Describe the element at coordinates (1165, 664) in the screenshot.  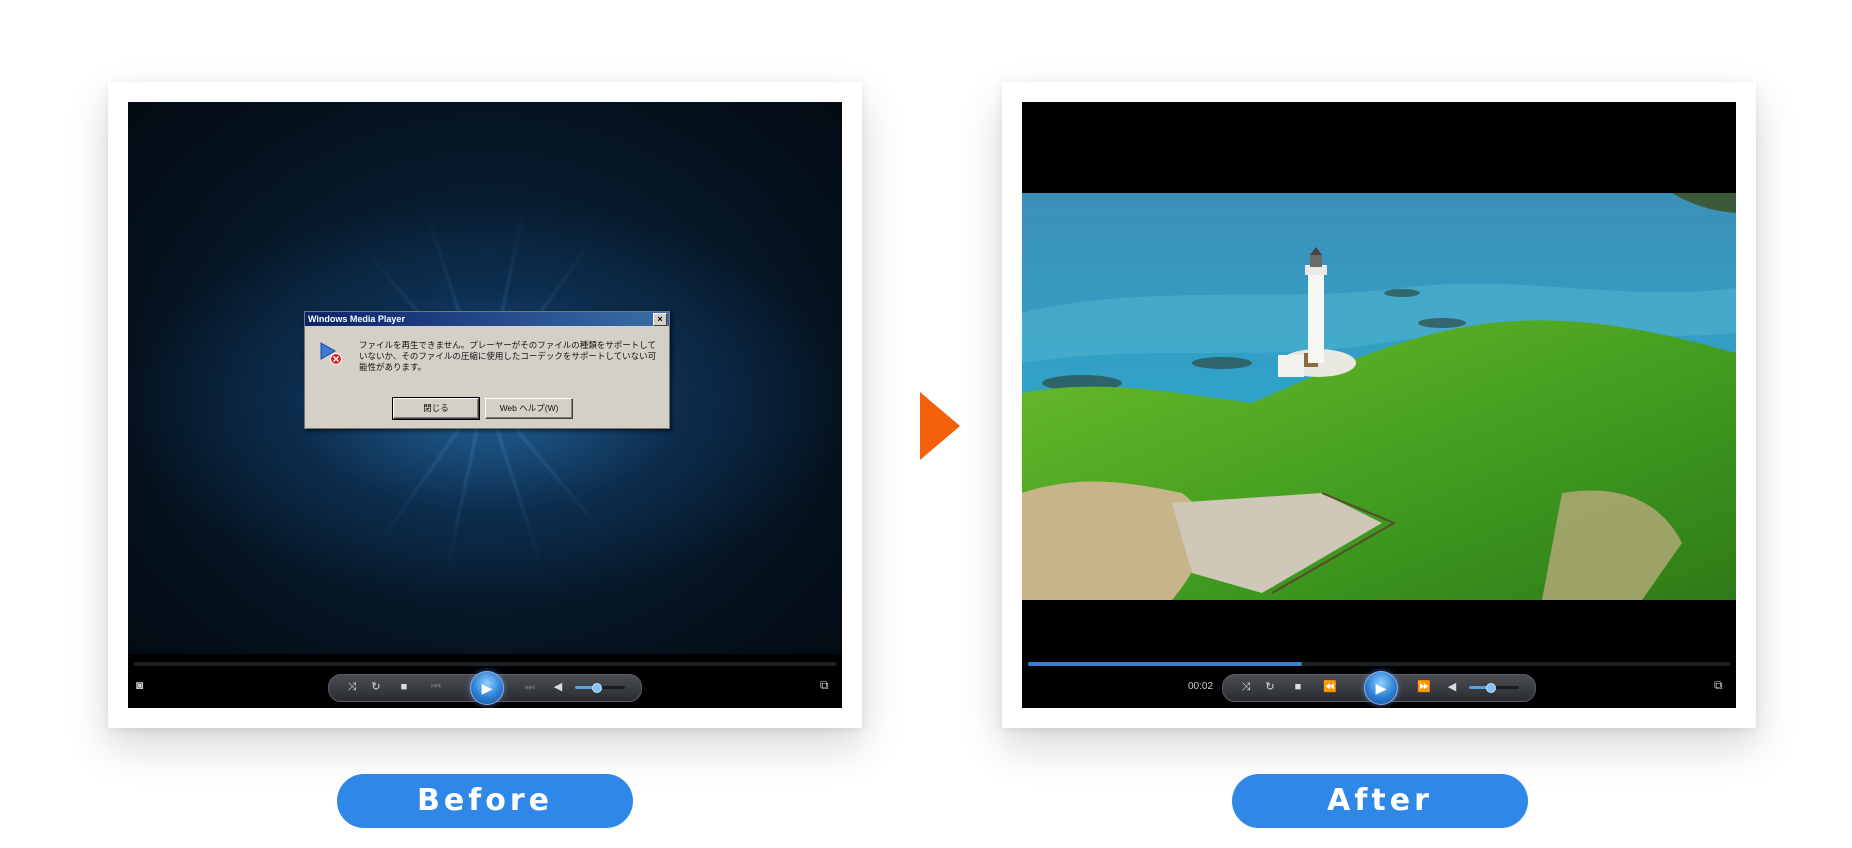
I see `seek-progress` at that location.